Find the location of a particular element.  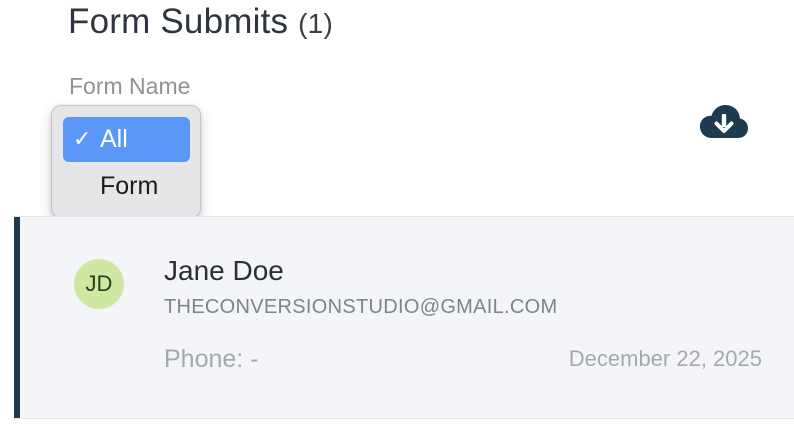

checkmark-icon: ✓ is located at coordinates (82, 139).